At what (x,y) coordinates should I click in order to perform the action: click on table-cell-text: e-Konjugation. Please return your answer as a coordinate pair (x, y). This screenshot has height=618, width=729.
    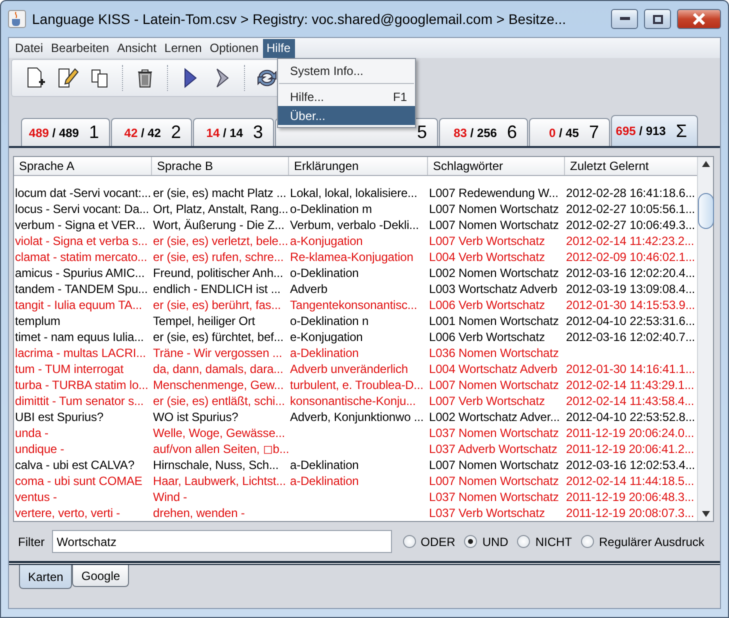
    Looking at the image, I should click on (326, 337).